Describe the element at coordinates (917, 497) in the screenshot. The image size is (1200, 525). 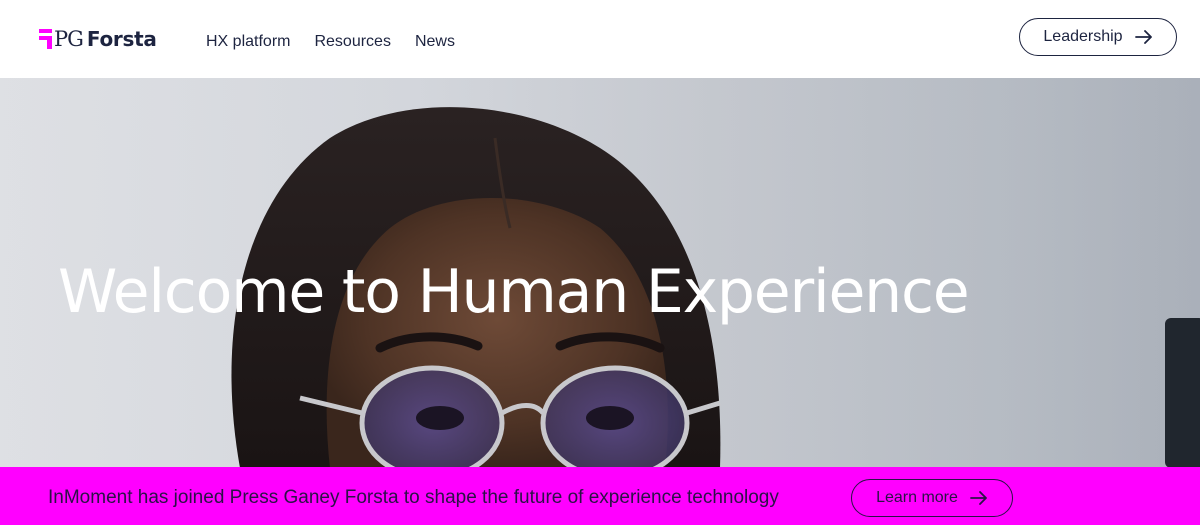
I see `learn-more-button-label: Learn more` at that location.